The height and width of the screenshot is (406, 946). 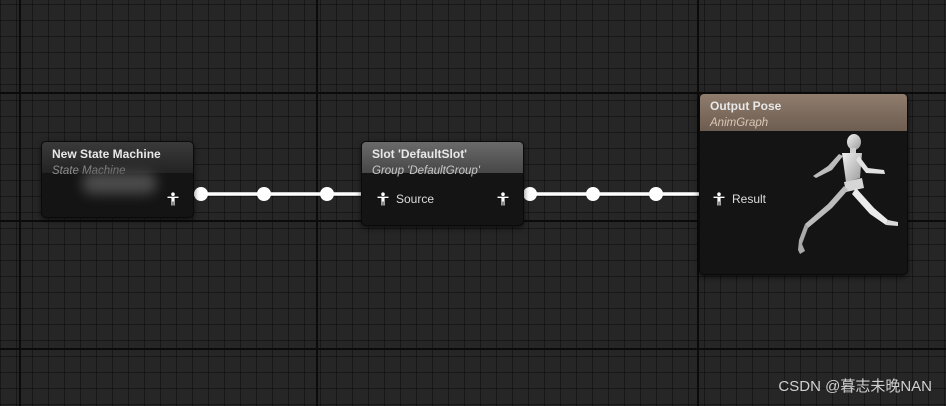 What do you see at coordinates (855, 386) in the screenshot?
I see `watermark-text: CSDN @暮志未晚NAN` at bounding box center [855, 386].